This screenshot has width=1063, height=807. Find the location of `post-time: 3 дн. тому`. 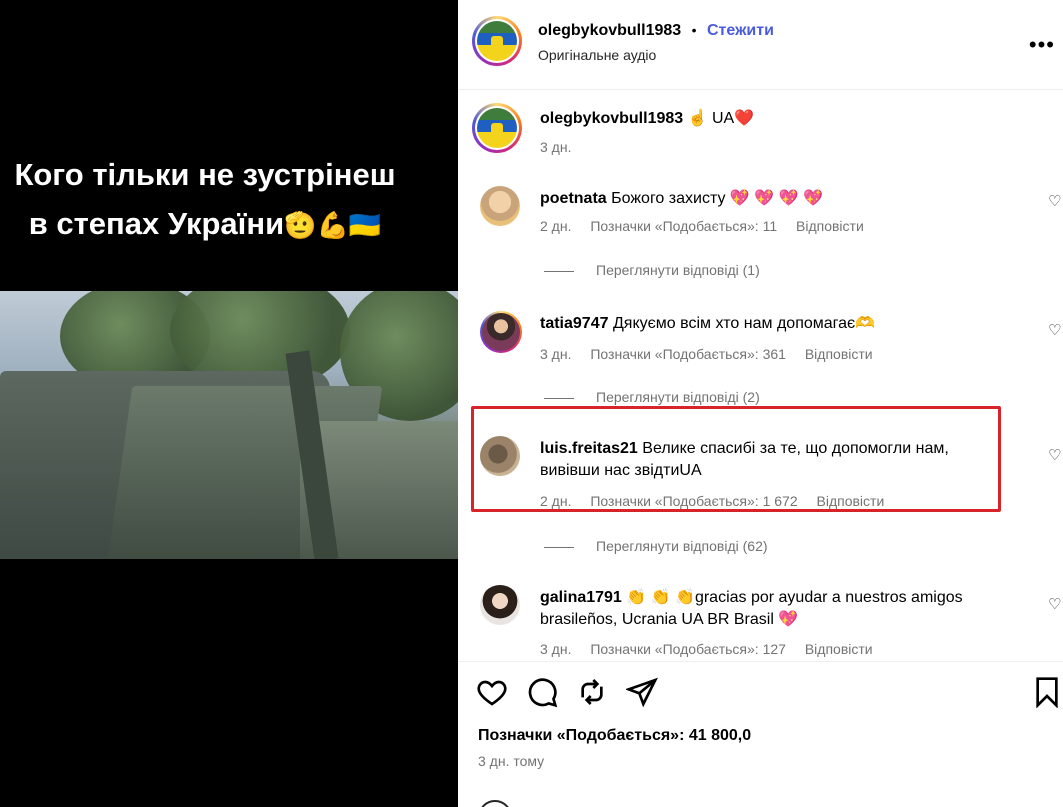

post-time: 3 дн. тому is located at coordinates (511, 761).